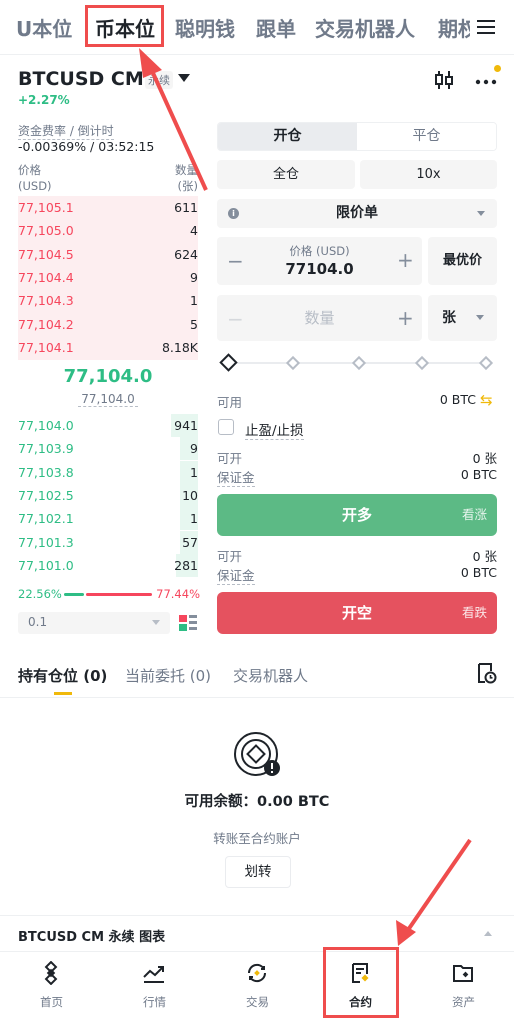  What do you see at coordinates (257, 1002) in the screenshot?
I see `nav-trade-label: 交易` at bounding box center [257, 1002].